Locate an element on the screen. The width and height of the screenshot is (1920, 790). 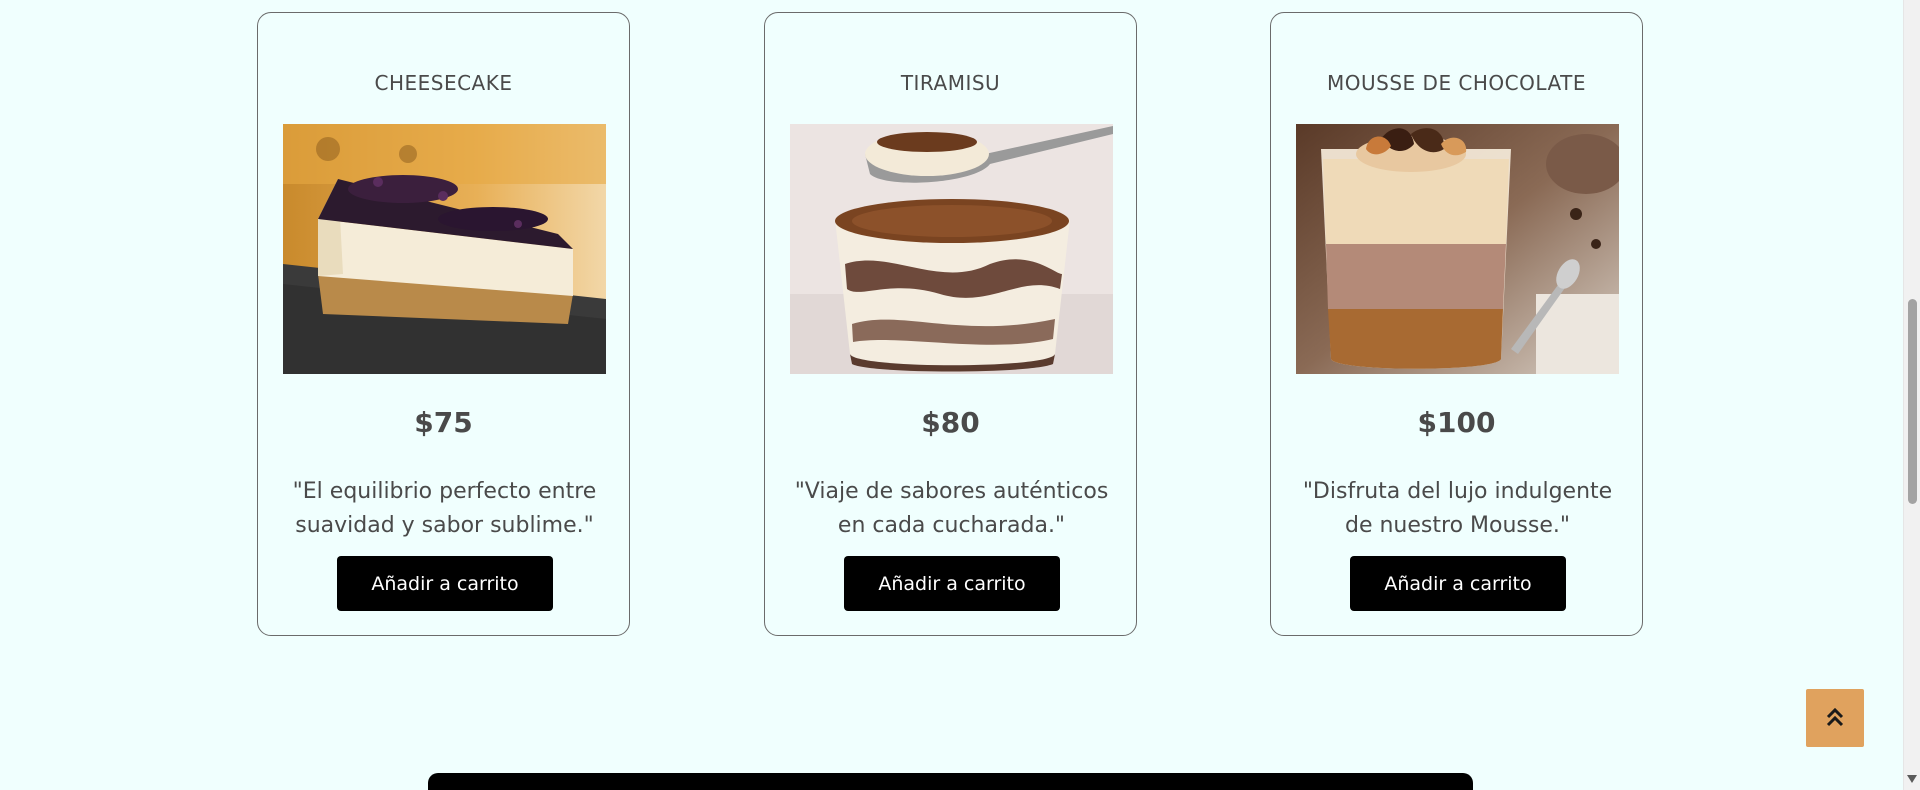
product-title: TIRAMISU is located at coordinates (950, 83).